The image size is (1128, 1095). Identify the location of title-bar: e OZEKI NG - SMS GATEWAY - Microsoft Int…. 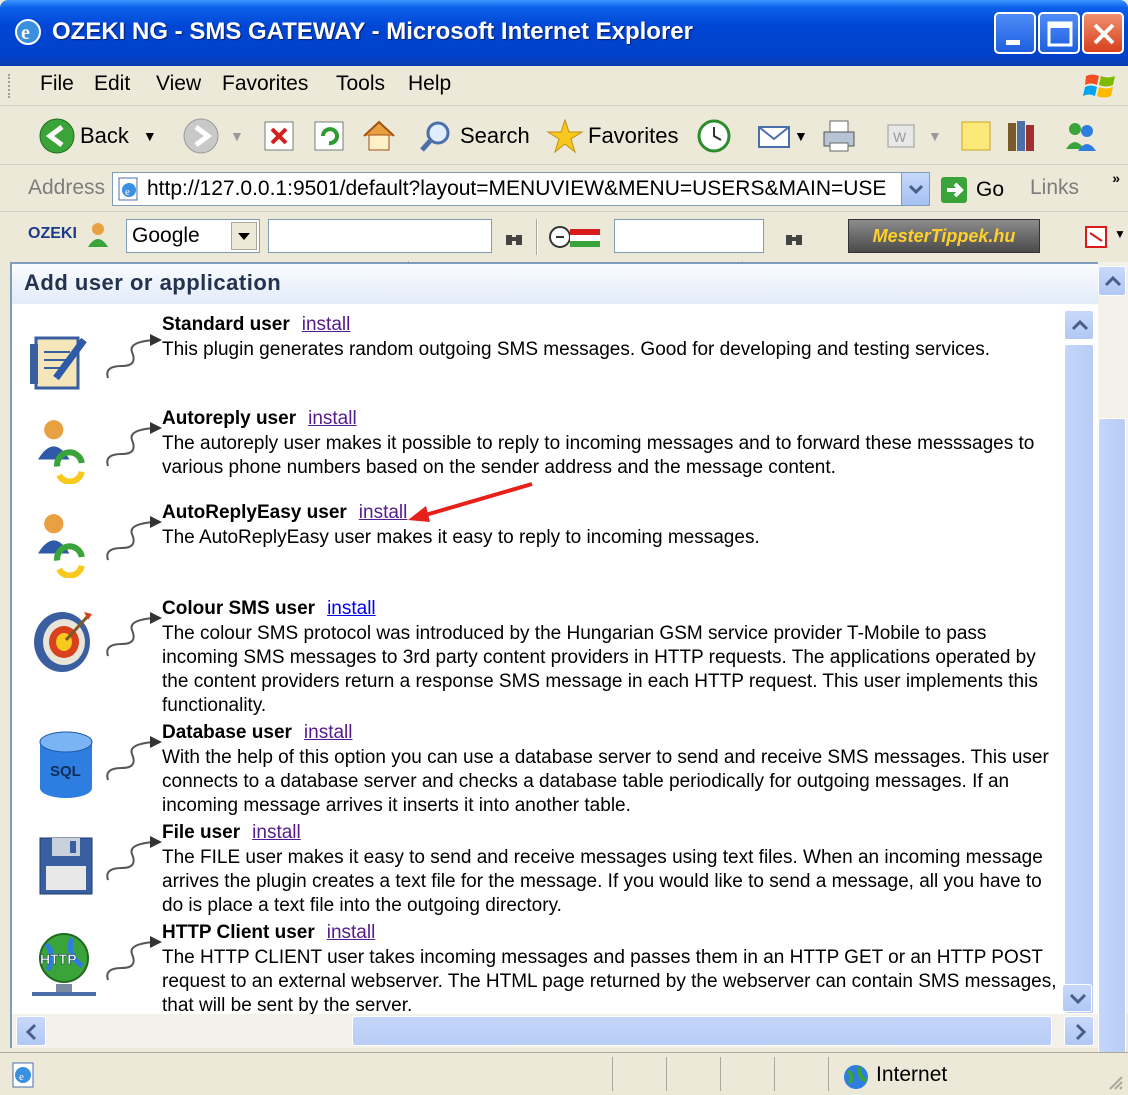
(564, 33).